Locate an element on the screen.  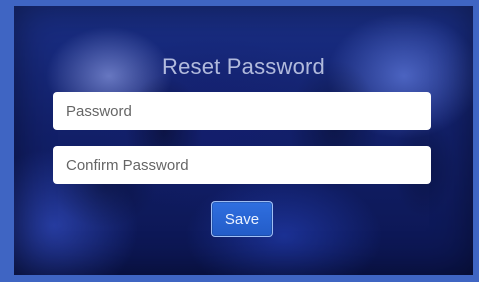
save-button: Save is located at coordinates (242, 219).